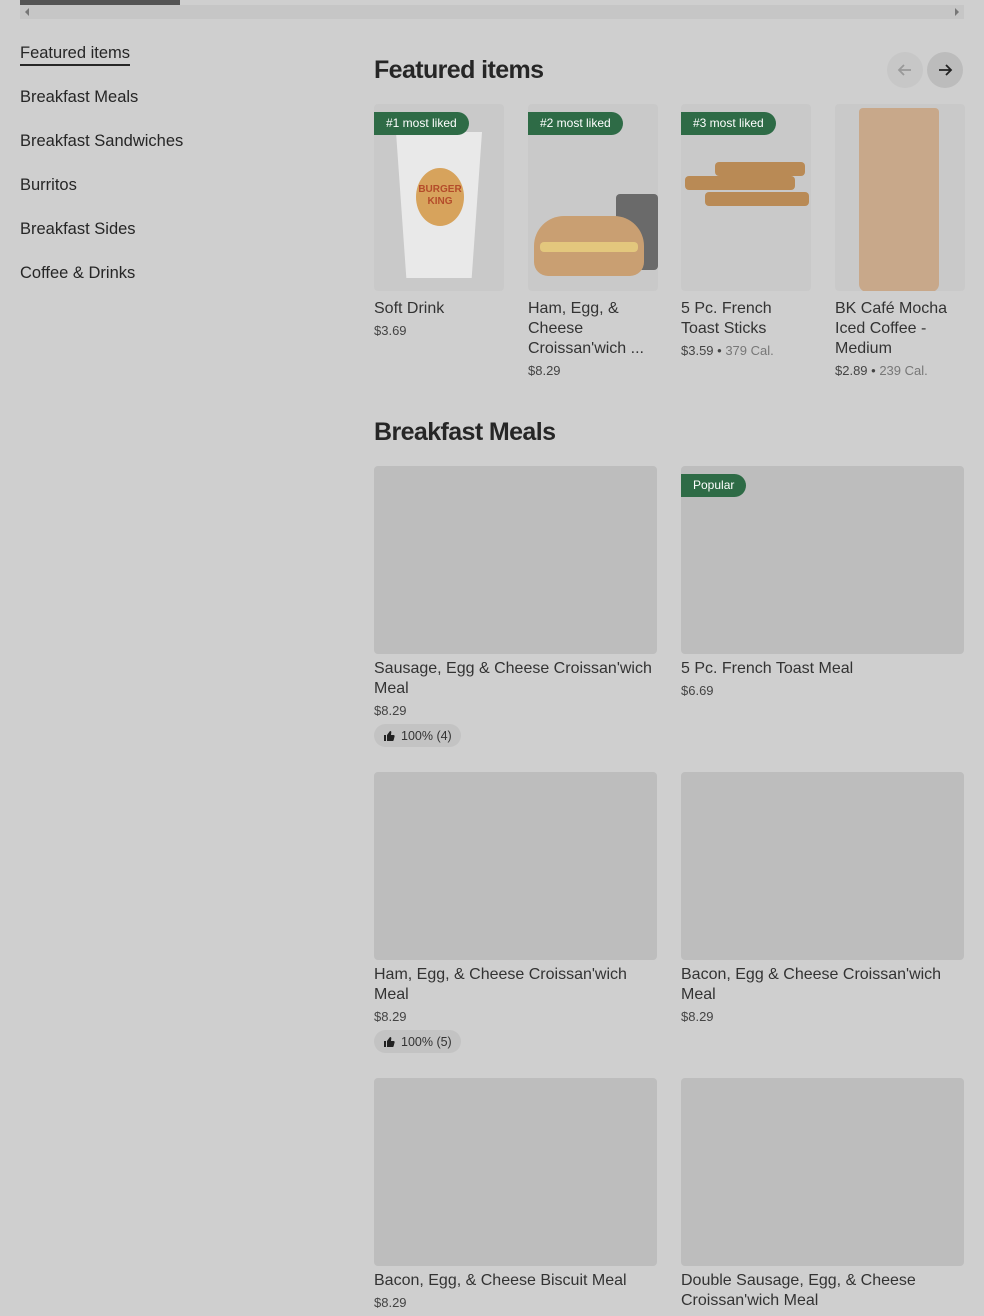 The height and width of the screenshot is (1316, 984). What do you see at coordinates (957, 12) in the screenshot?
I see `scroll-right-arrow-icon` at bounding box center [957, 12].